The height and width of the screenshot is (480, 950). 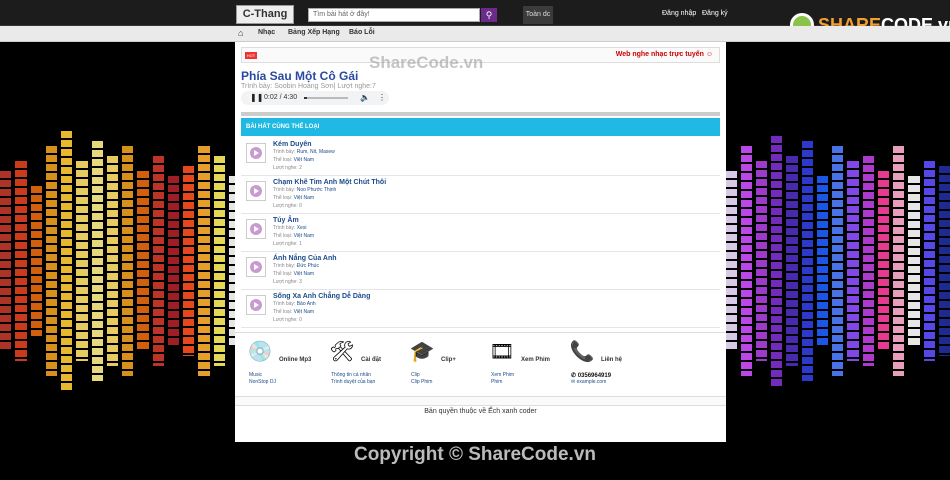 I want to click on house-icon: ⌂, so click(x=240, y=33).